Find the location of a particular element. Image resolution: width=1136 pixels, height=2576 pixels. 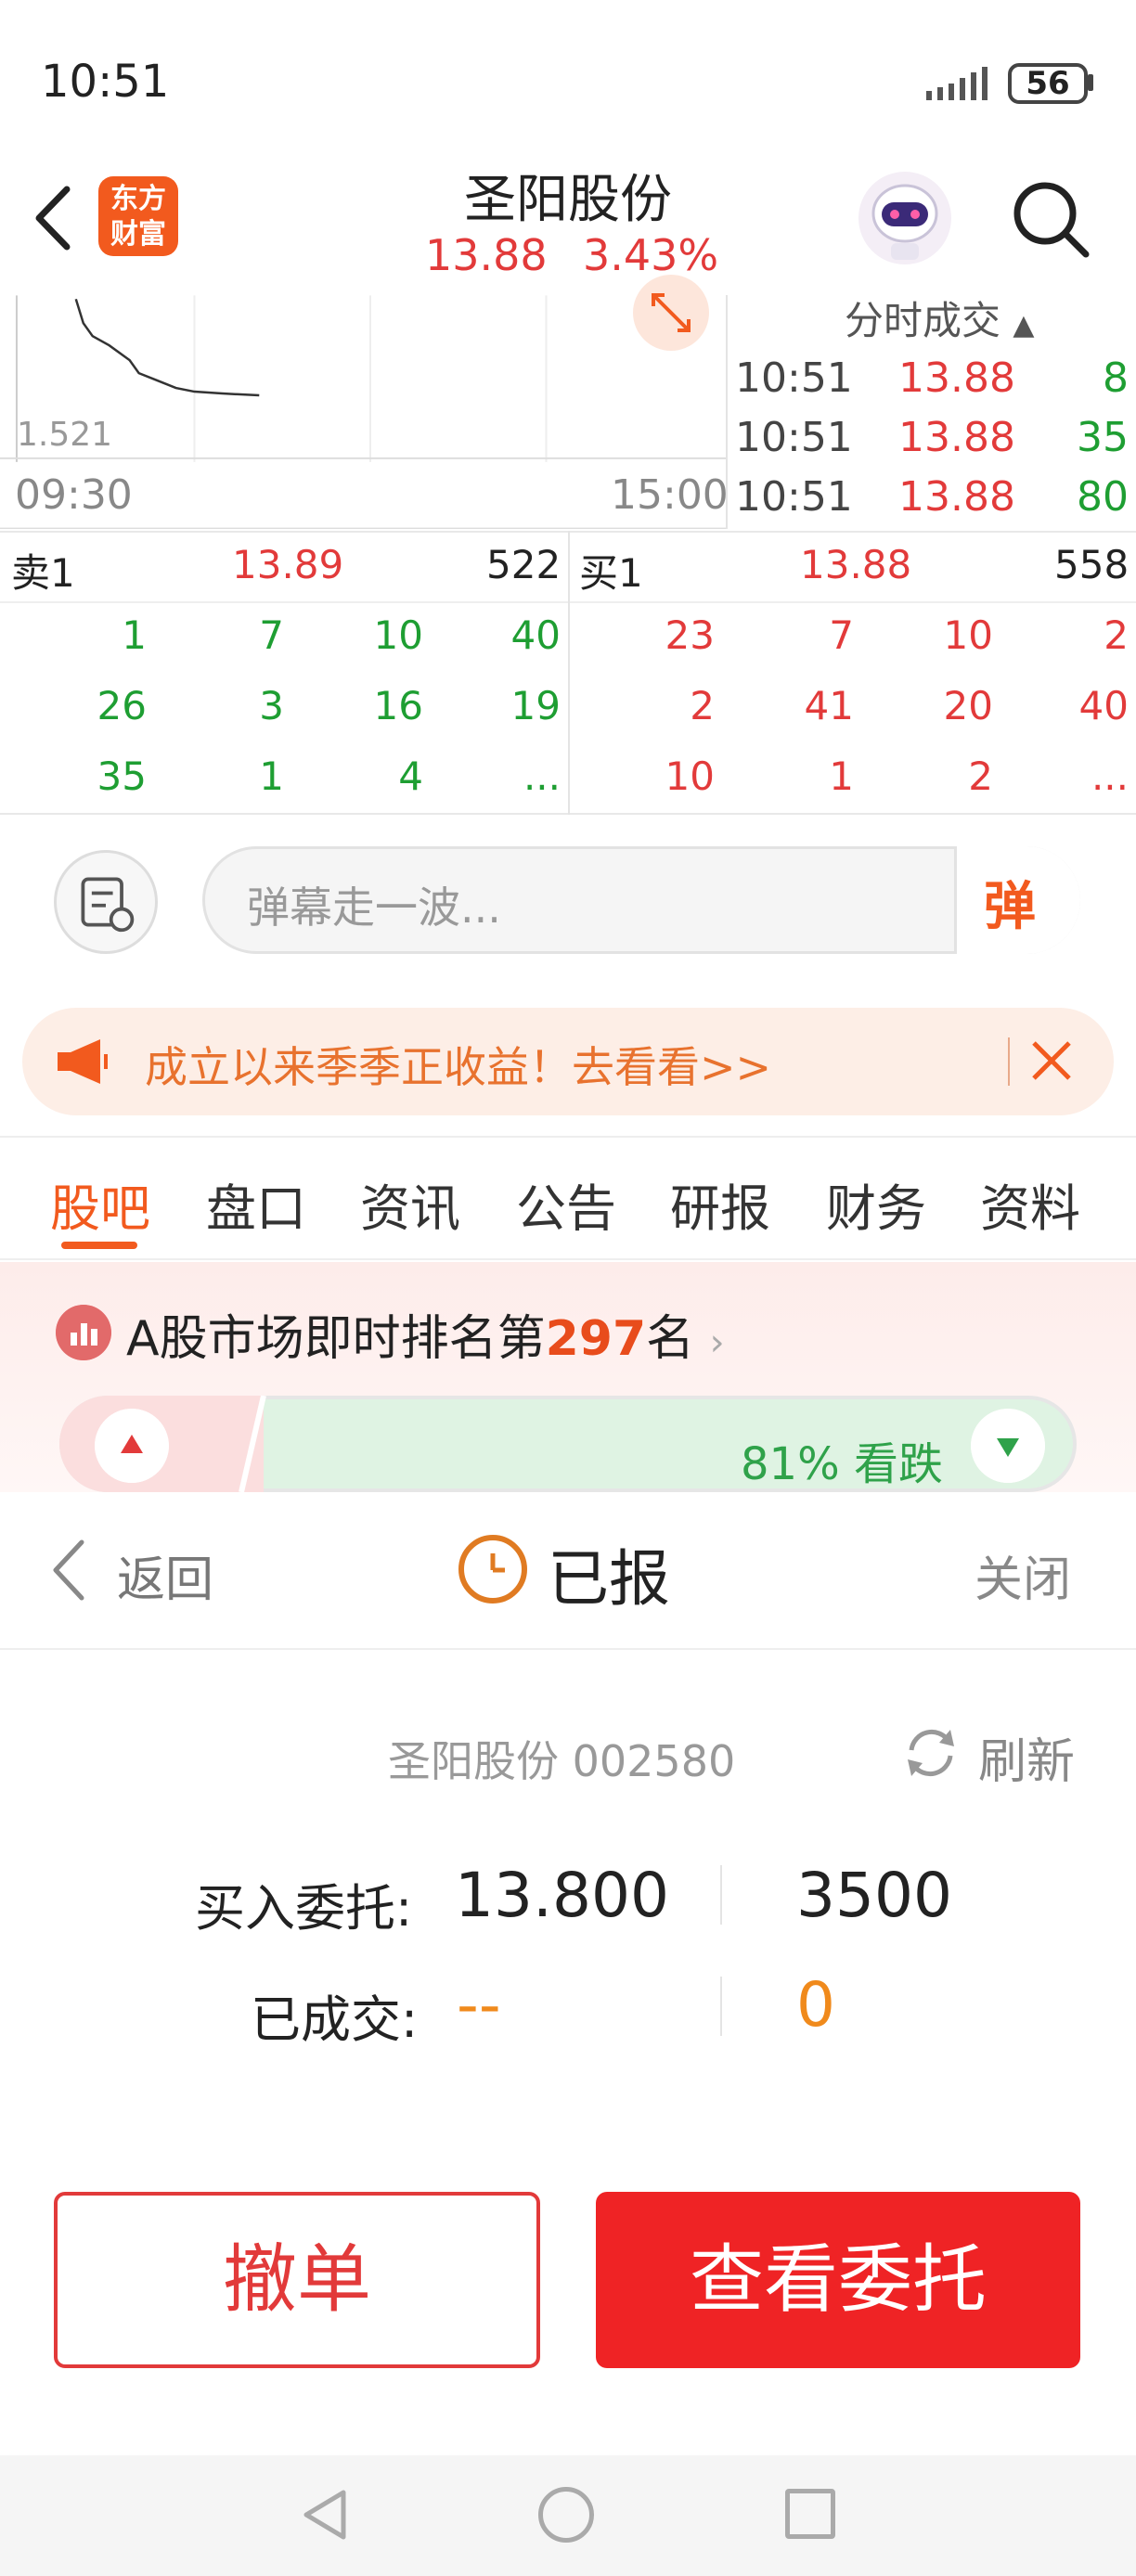

bearish-vote-icon is located at coordinates (1008, 1446).